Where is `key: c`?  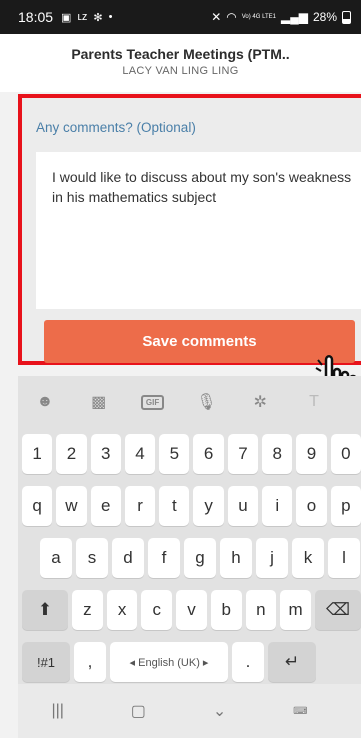 key: c is located at coordinates (157, 610).